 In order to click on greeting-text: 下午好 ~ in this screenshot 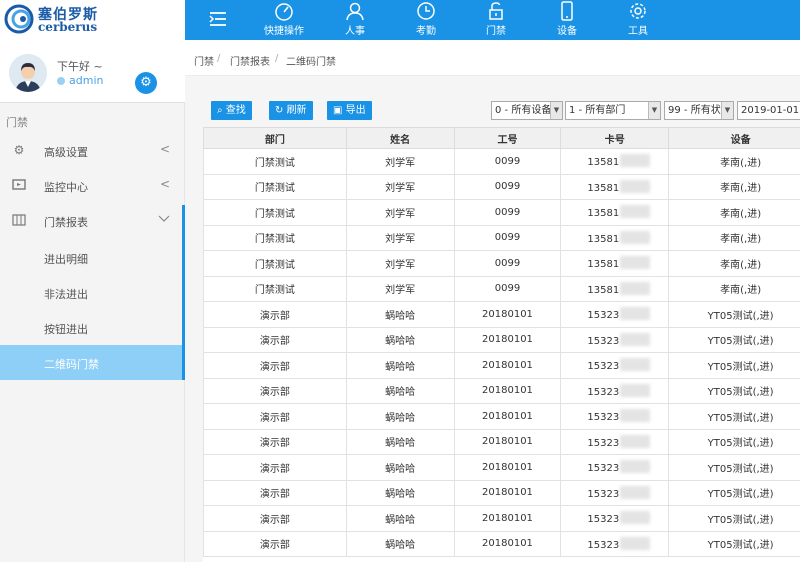, I will do `click(80, 66)`.